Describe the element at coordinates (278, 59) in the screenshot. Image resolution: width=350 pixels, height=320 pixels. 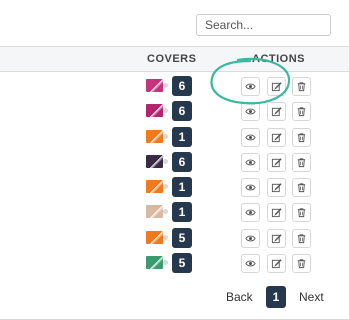
I see `actions-column-header: ACTIONS` at that location.